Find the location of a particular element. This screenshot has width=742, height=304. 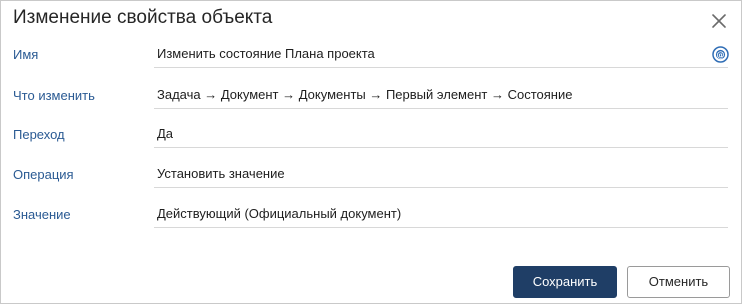

cancel-button: Отменить is located at coordinates (678, 282).